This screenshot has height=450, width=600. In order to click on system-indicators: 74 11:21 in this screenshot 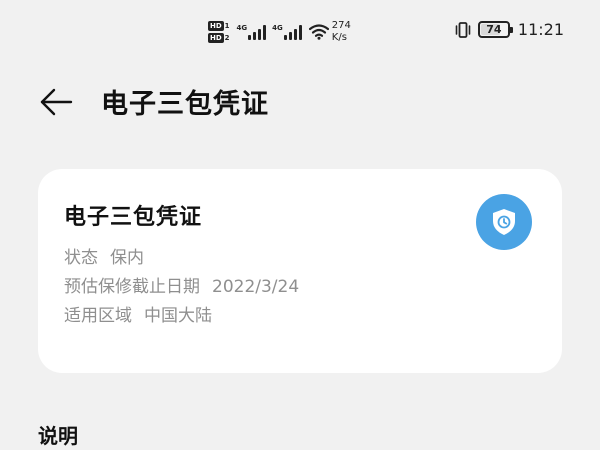, I will do `click(509, 29)`.